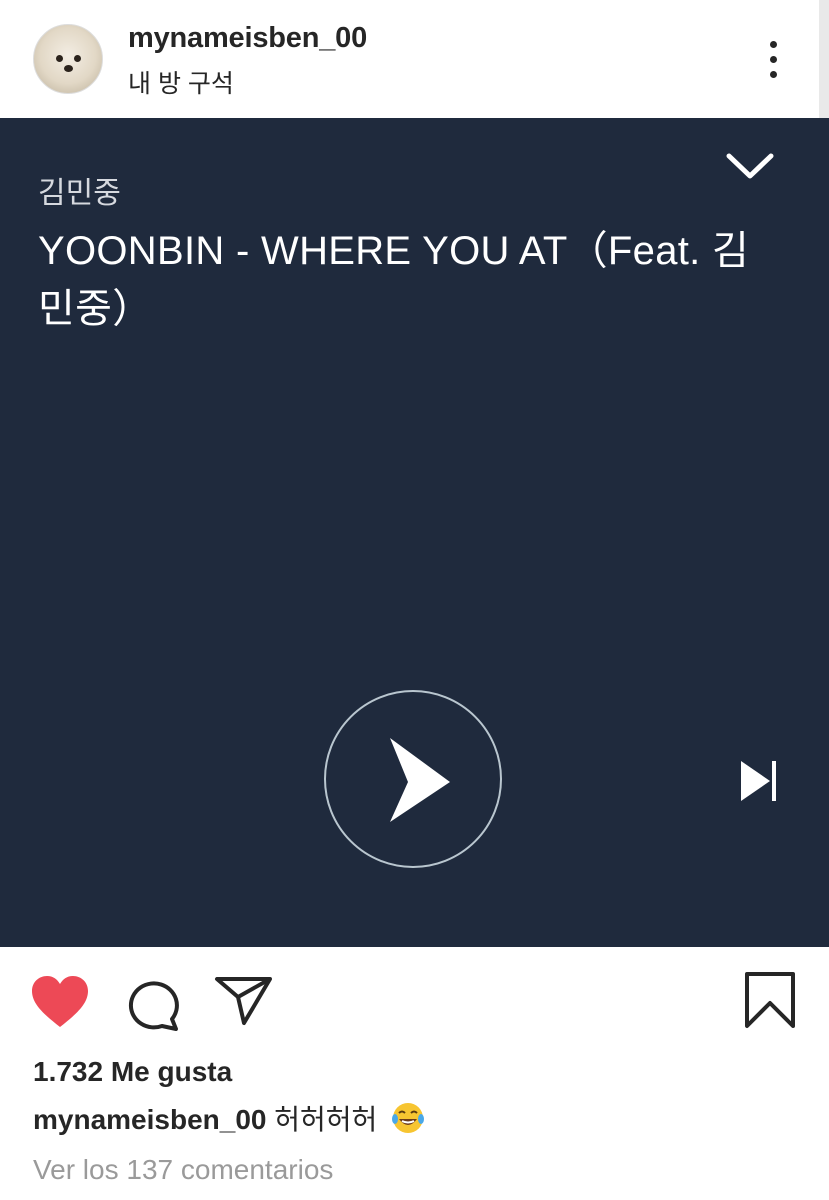 The height and width of the screenshot is (1200, 829). I want to click on bookmark-icon, so click(770, 1000).